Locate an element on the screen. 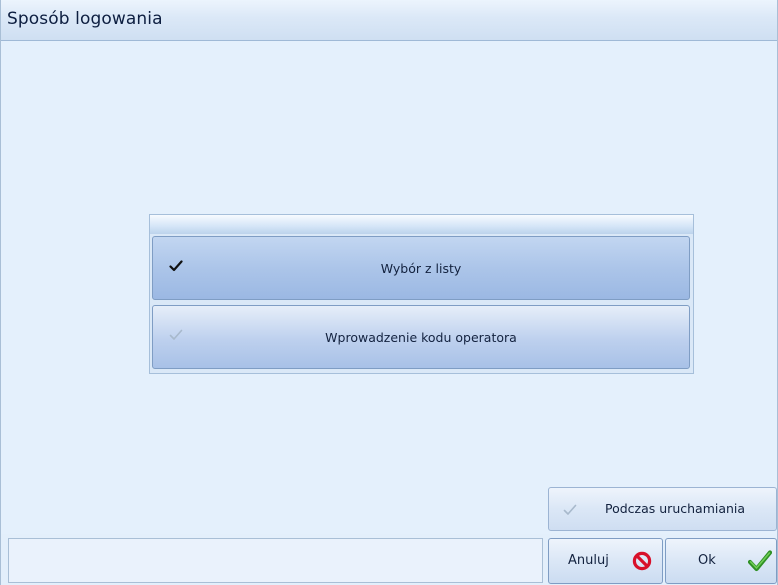 The image size is (778, 585). cancel-button: Anuluj is located at coordinates (605, 561).